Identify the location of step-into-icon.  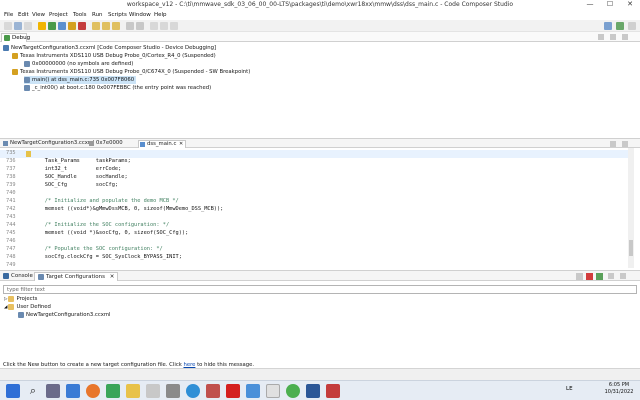
(96, 26).